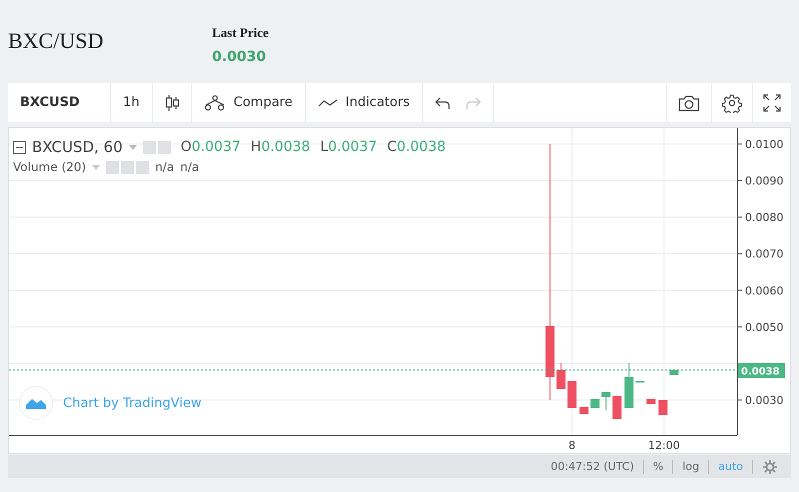 The image size is (799, 492). What do you see at coordinates (442, 103) in the screenshot?
I see `undo-icon` at bounding box center [442, 103].